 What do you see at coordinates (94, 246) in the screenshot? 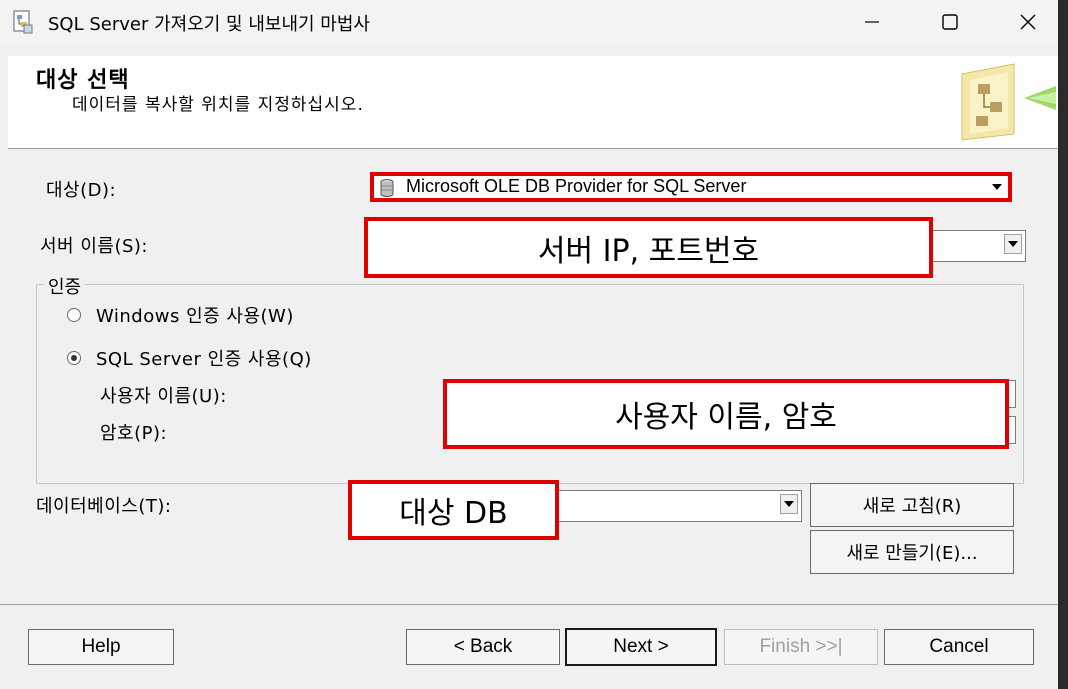
I see `server-name-label: 서버 이름(S):` at bounding box center [94, 246].